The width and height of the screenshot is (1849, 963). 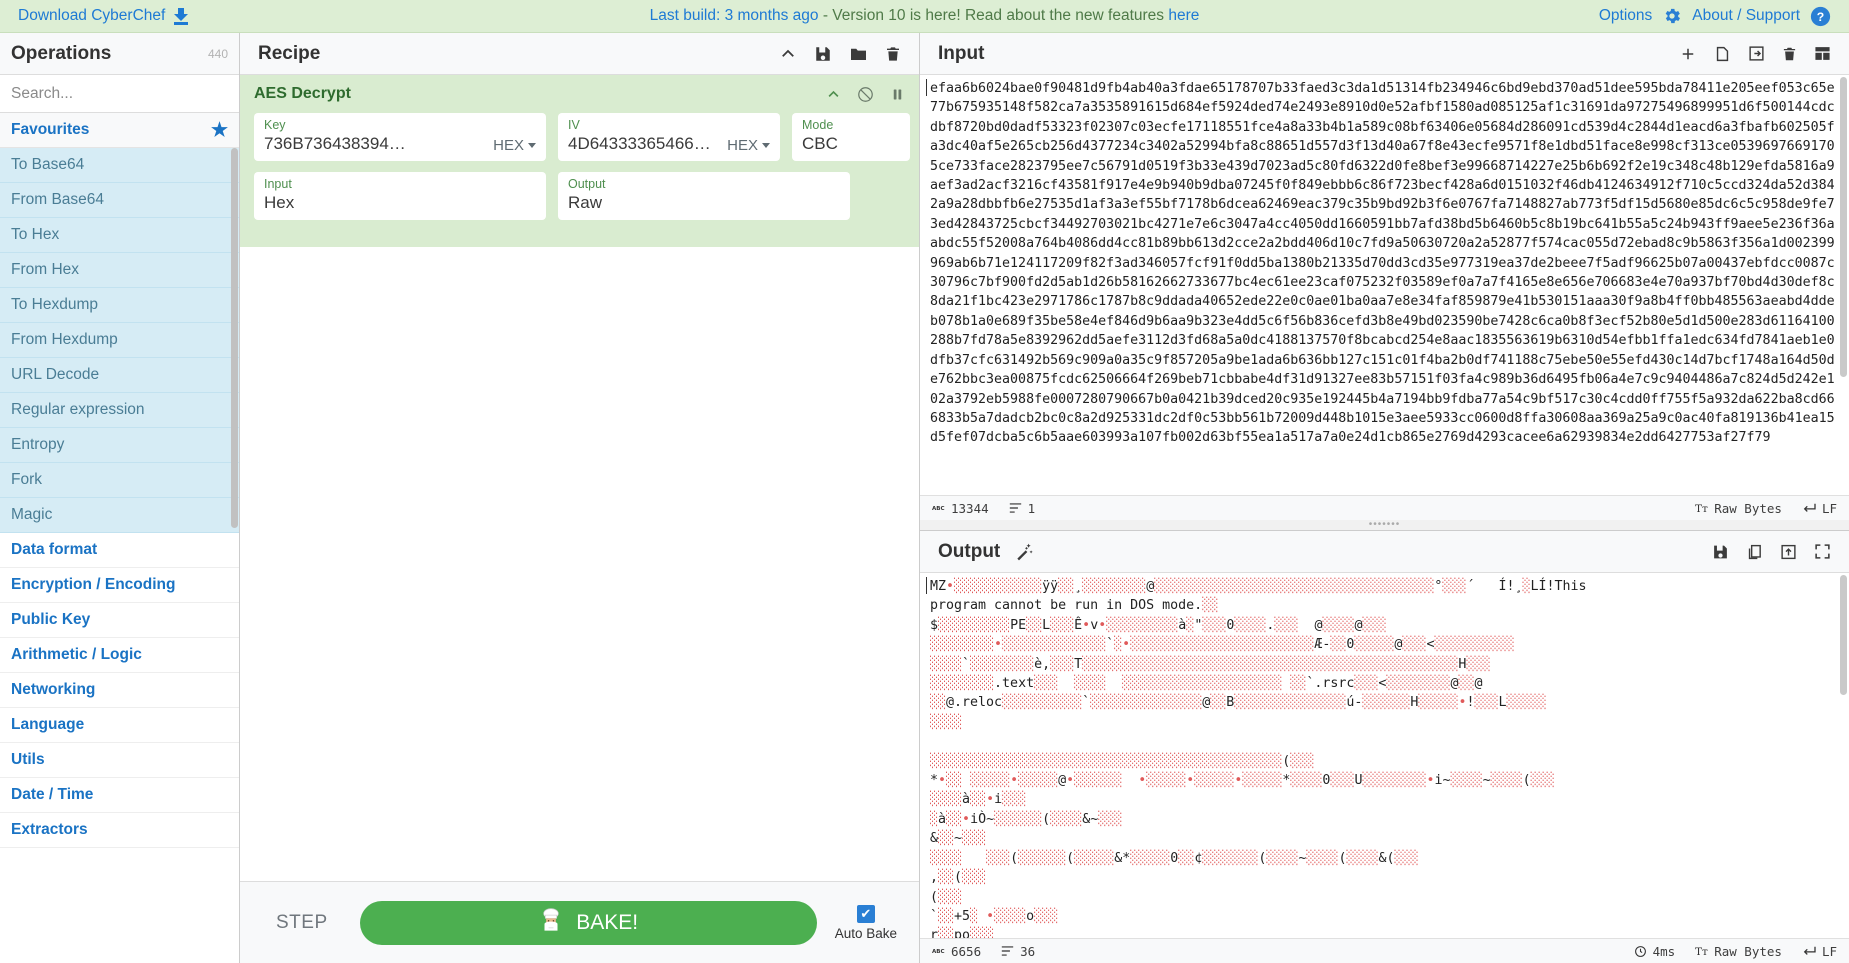 What do you see at coordinates (1822, 53) in the screenshot?
I see `tab-layout-icon` at bounding box center [1822, 53].